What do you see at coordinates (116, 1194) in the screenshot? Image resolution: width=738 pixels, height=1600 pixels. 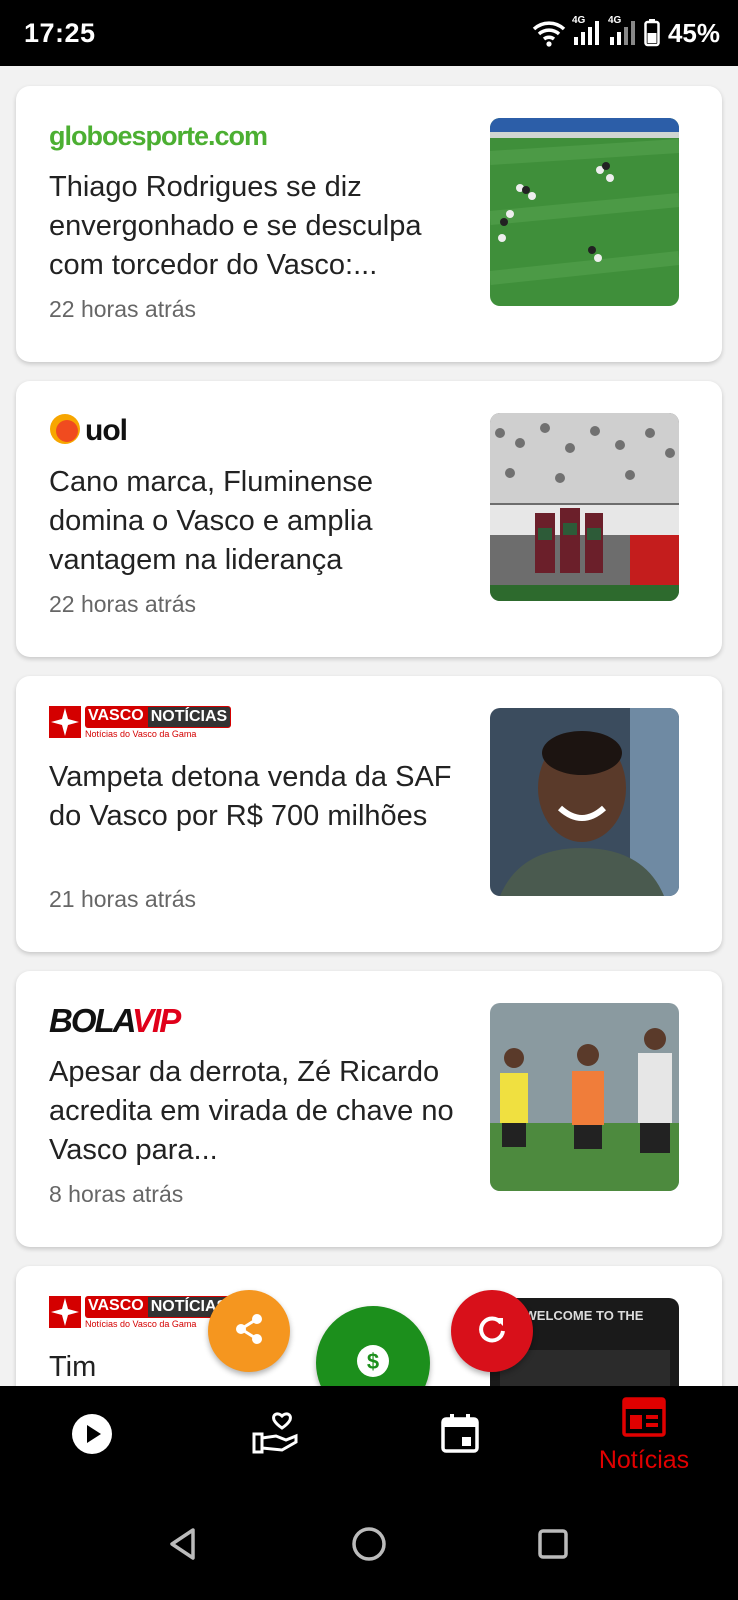 I see `news-time: 8 horas atrás` at bounding box center [116, 1194].